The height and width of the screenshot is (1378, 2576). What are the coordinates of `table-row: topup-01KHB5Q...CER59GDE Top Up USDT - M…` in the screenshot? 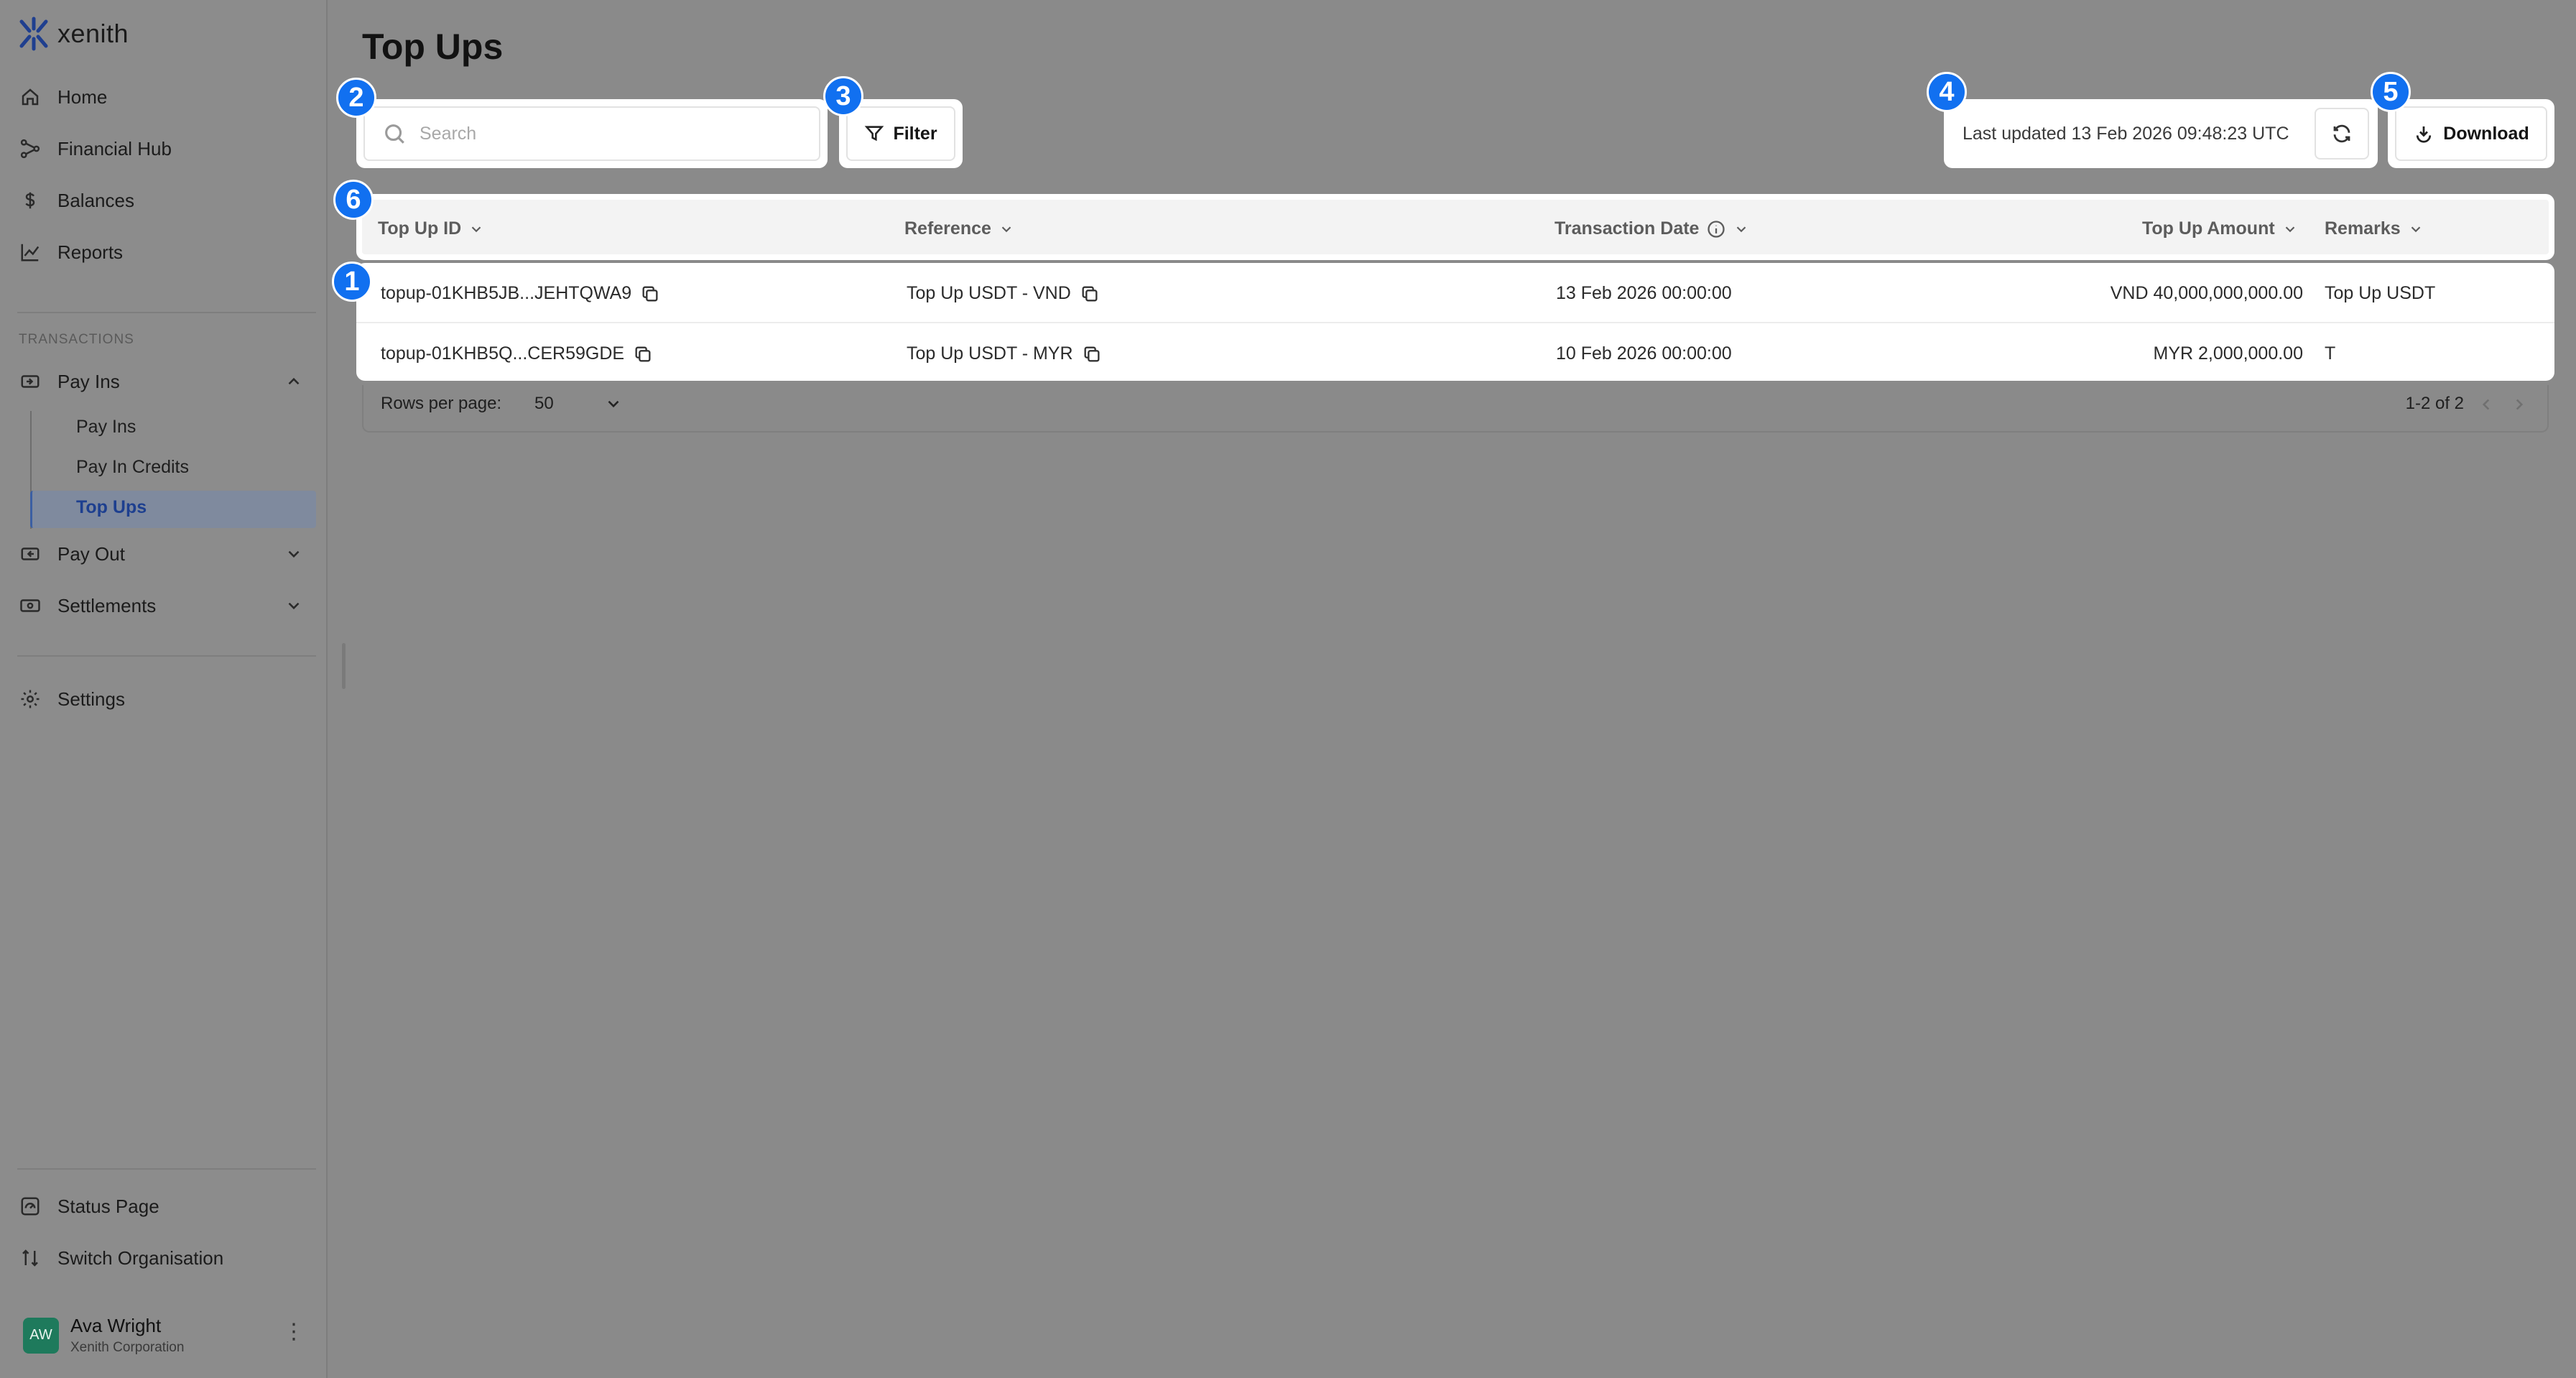 It's located at (1455, 351).